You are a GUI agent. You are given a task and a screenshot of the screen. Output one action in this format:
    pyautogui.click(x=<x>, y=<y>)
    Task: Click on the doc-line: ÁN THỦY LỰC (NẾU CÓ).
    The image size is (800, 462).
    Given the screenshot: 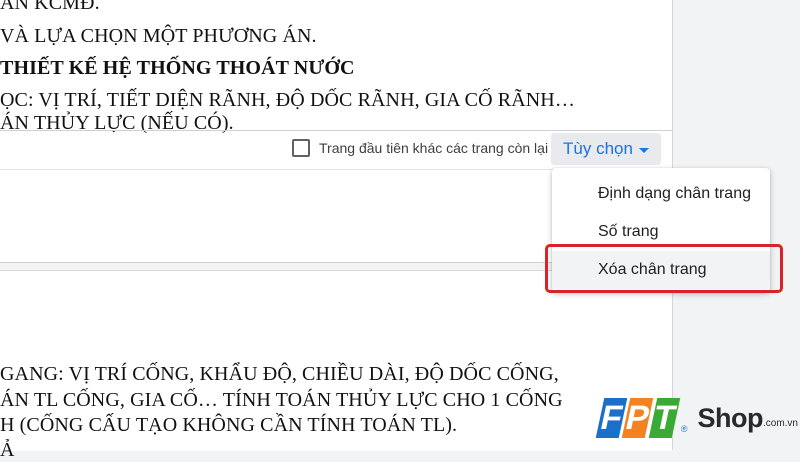 What is the action you would take?
    pyautogui.click(x=117, y=123)
    